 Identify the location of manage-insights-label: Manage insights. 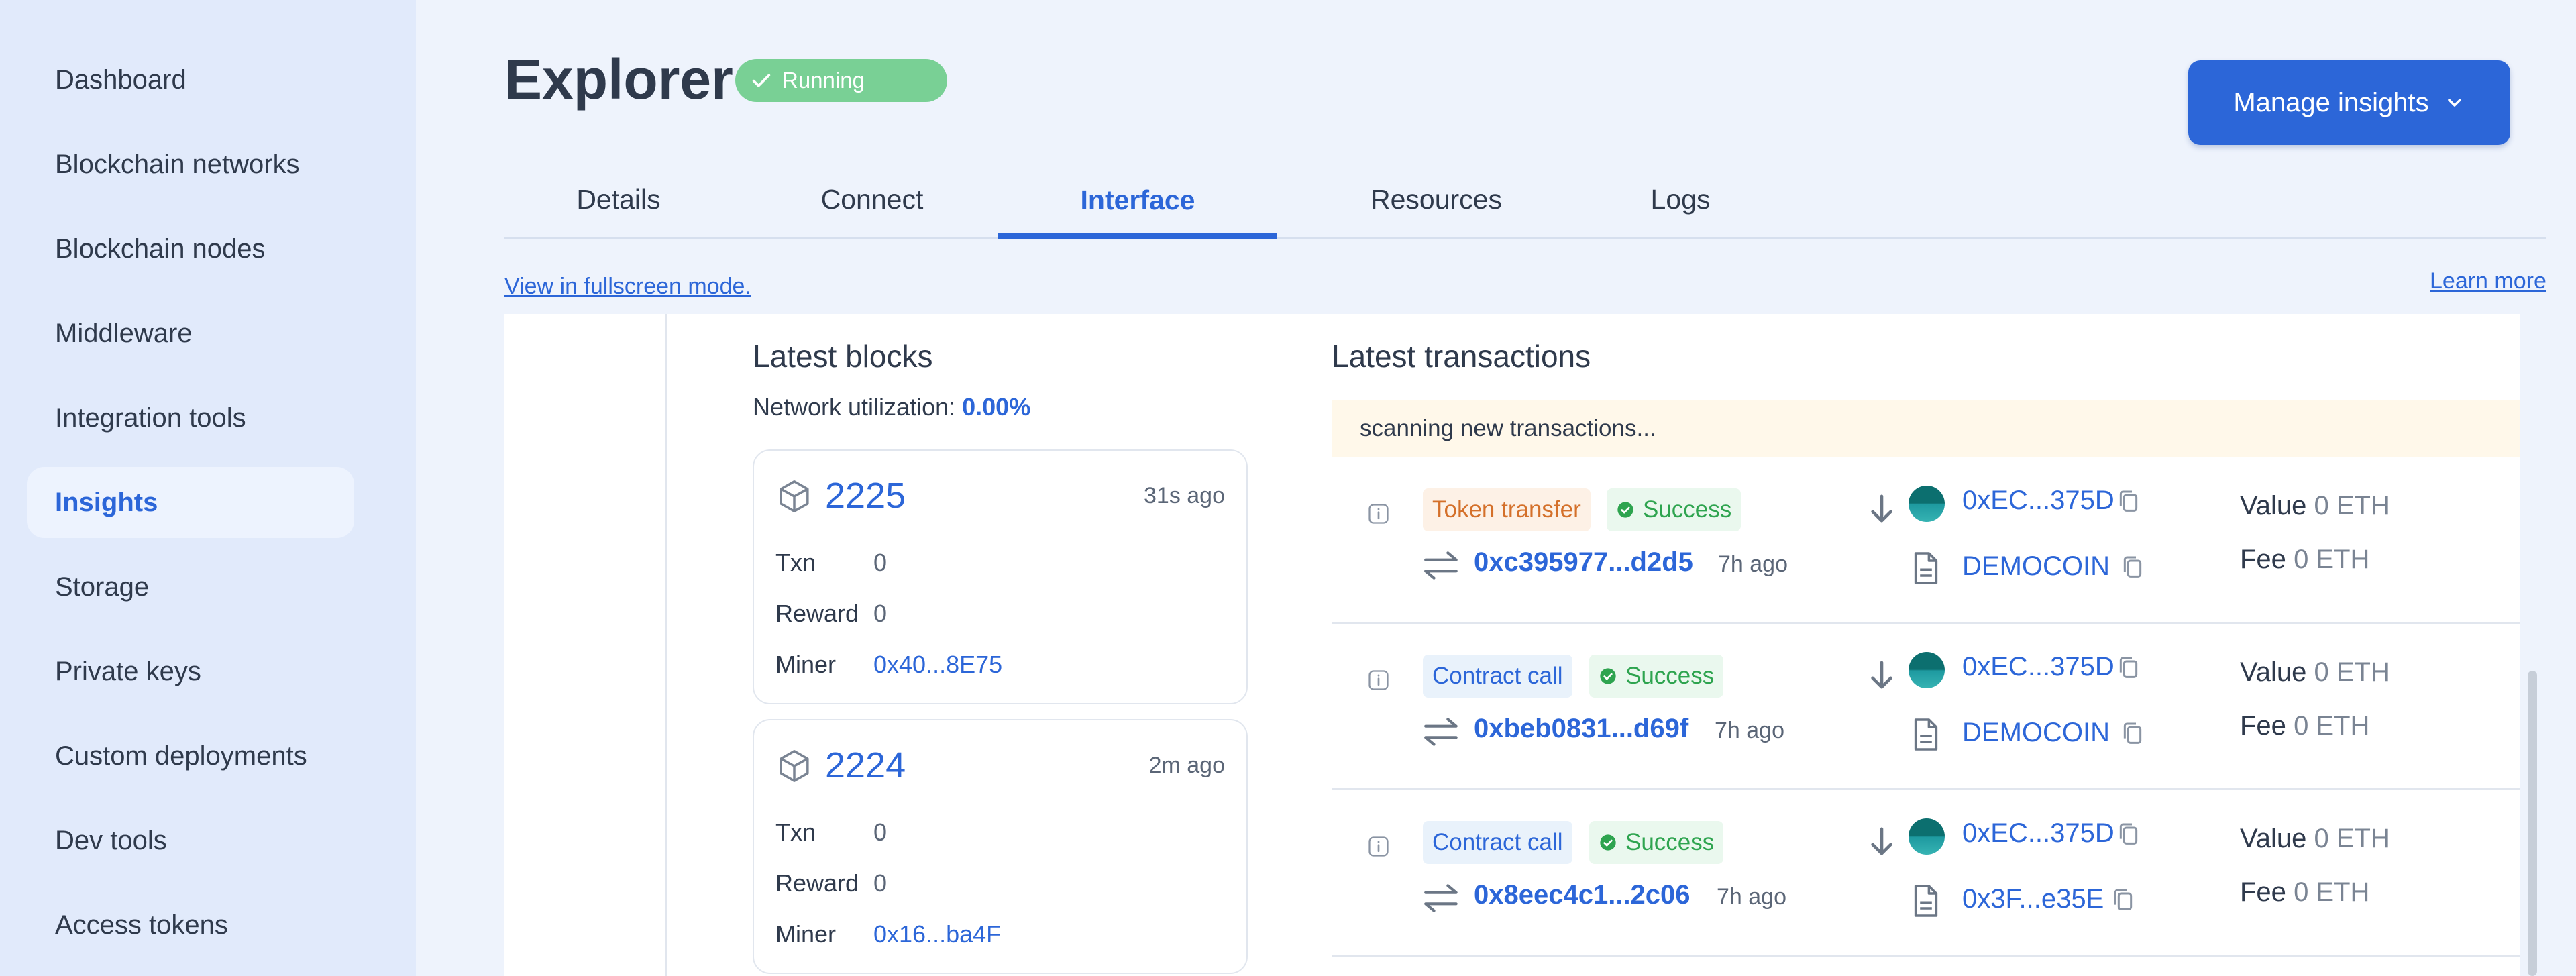
(2331, 102).